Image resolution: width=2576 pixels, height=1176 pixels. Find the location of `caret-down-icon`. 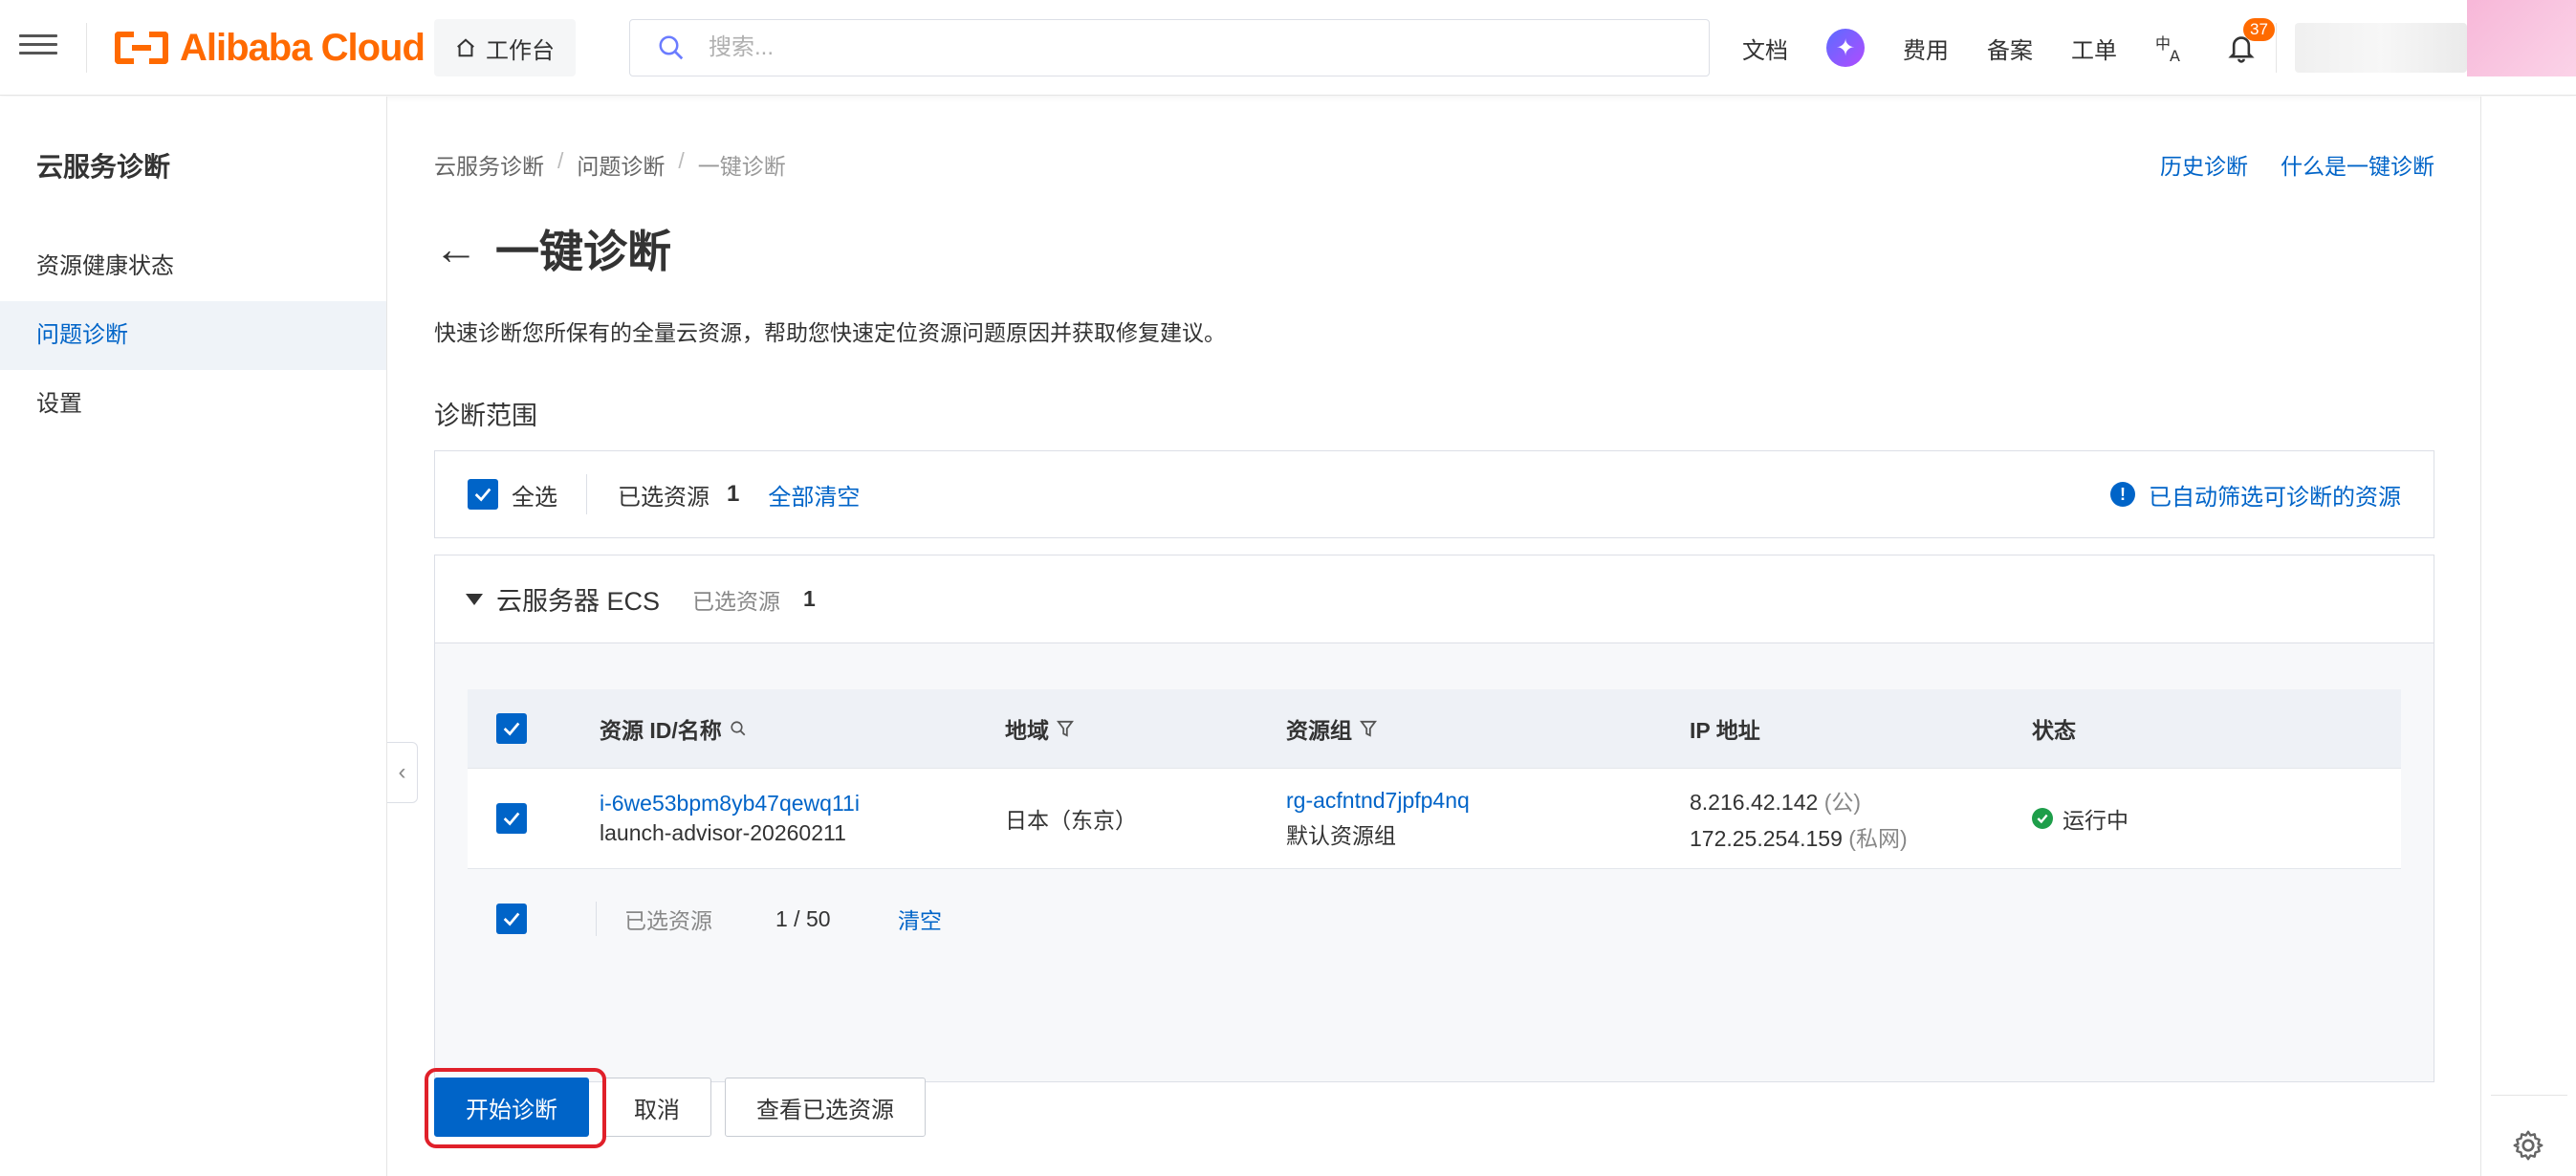

caret-down-icon is located at coordinates (474, 599).